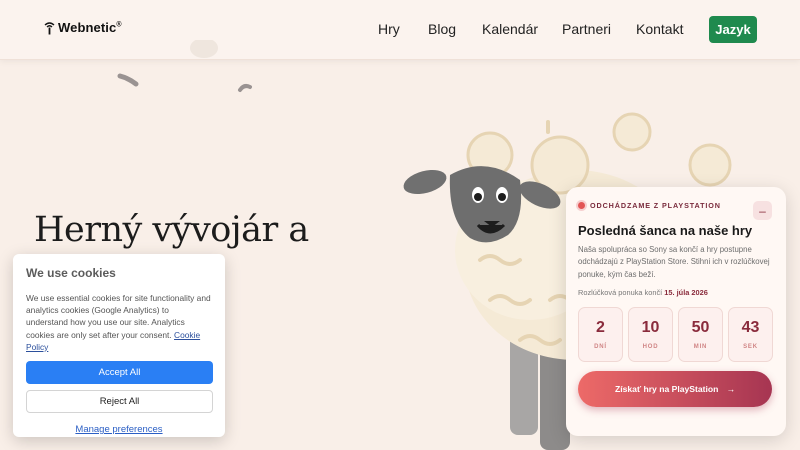 The height and width of the screenshot is (450, 800). I want to click on deadline: Rozlúčková ponuka končí 15. júla 2026, so click(643, 293).